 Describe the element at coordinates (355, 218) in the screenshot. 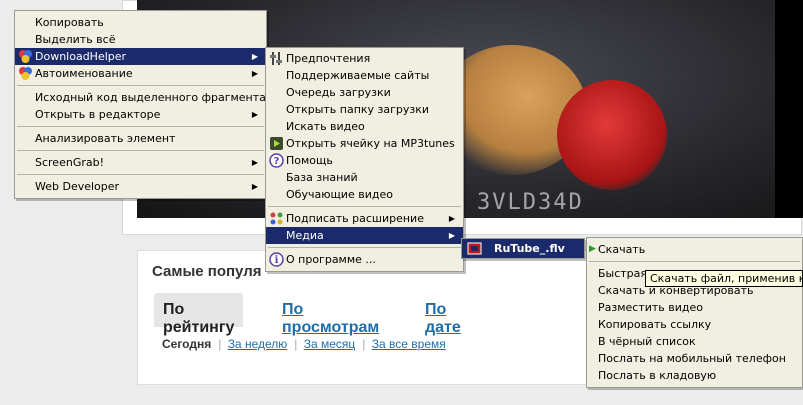

I see `menu-item-label: Подписать расширение` at that location.